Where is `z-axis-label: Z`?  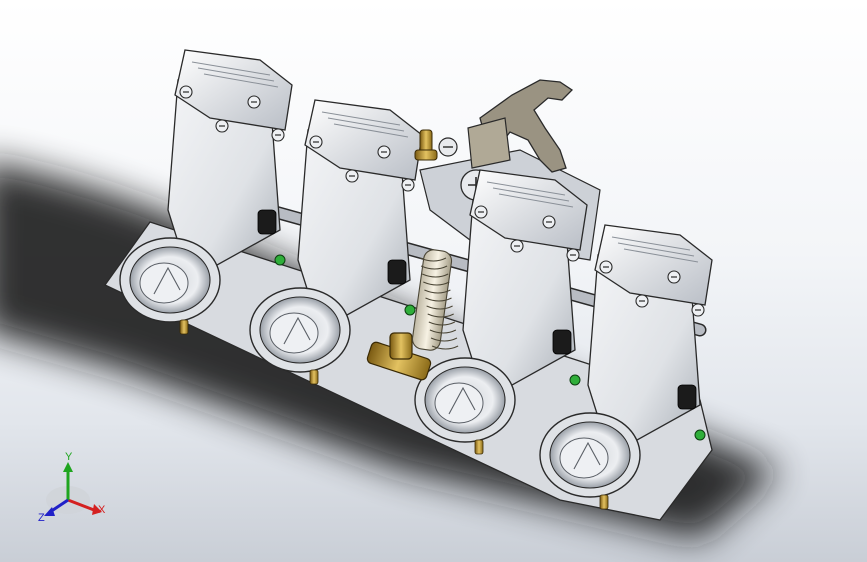 z-axis-label: Z is located at coordinates (41, 518).